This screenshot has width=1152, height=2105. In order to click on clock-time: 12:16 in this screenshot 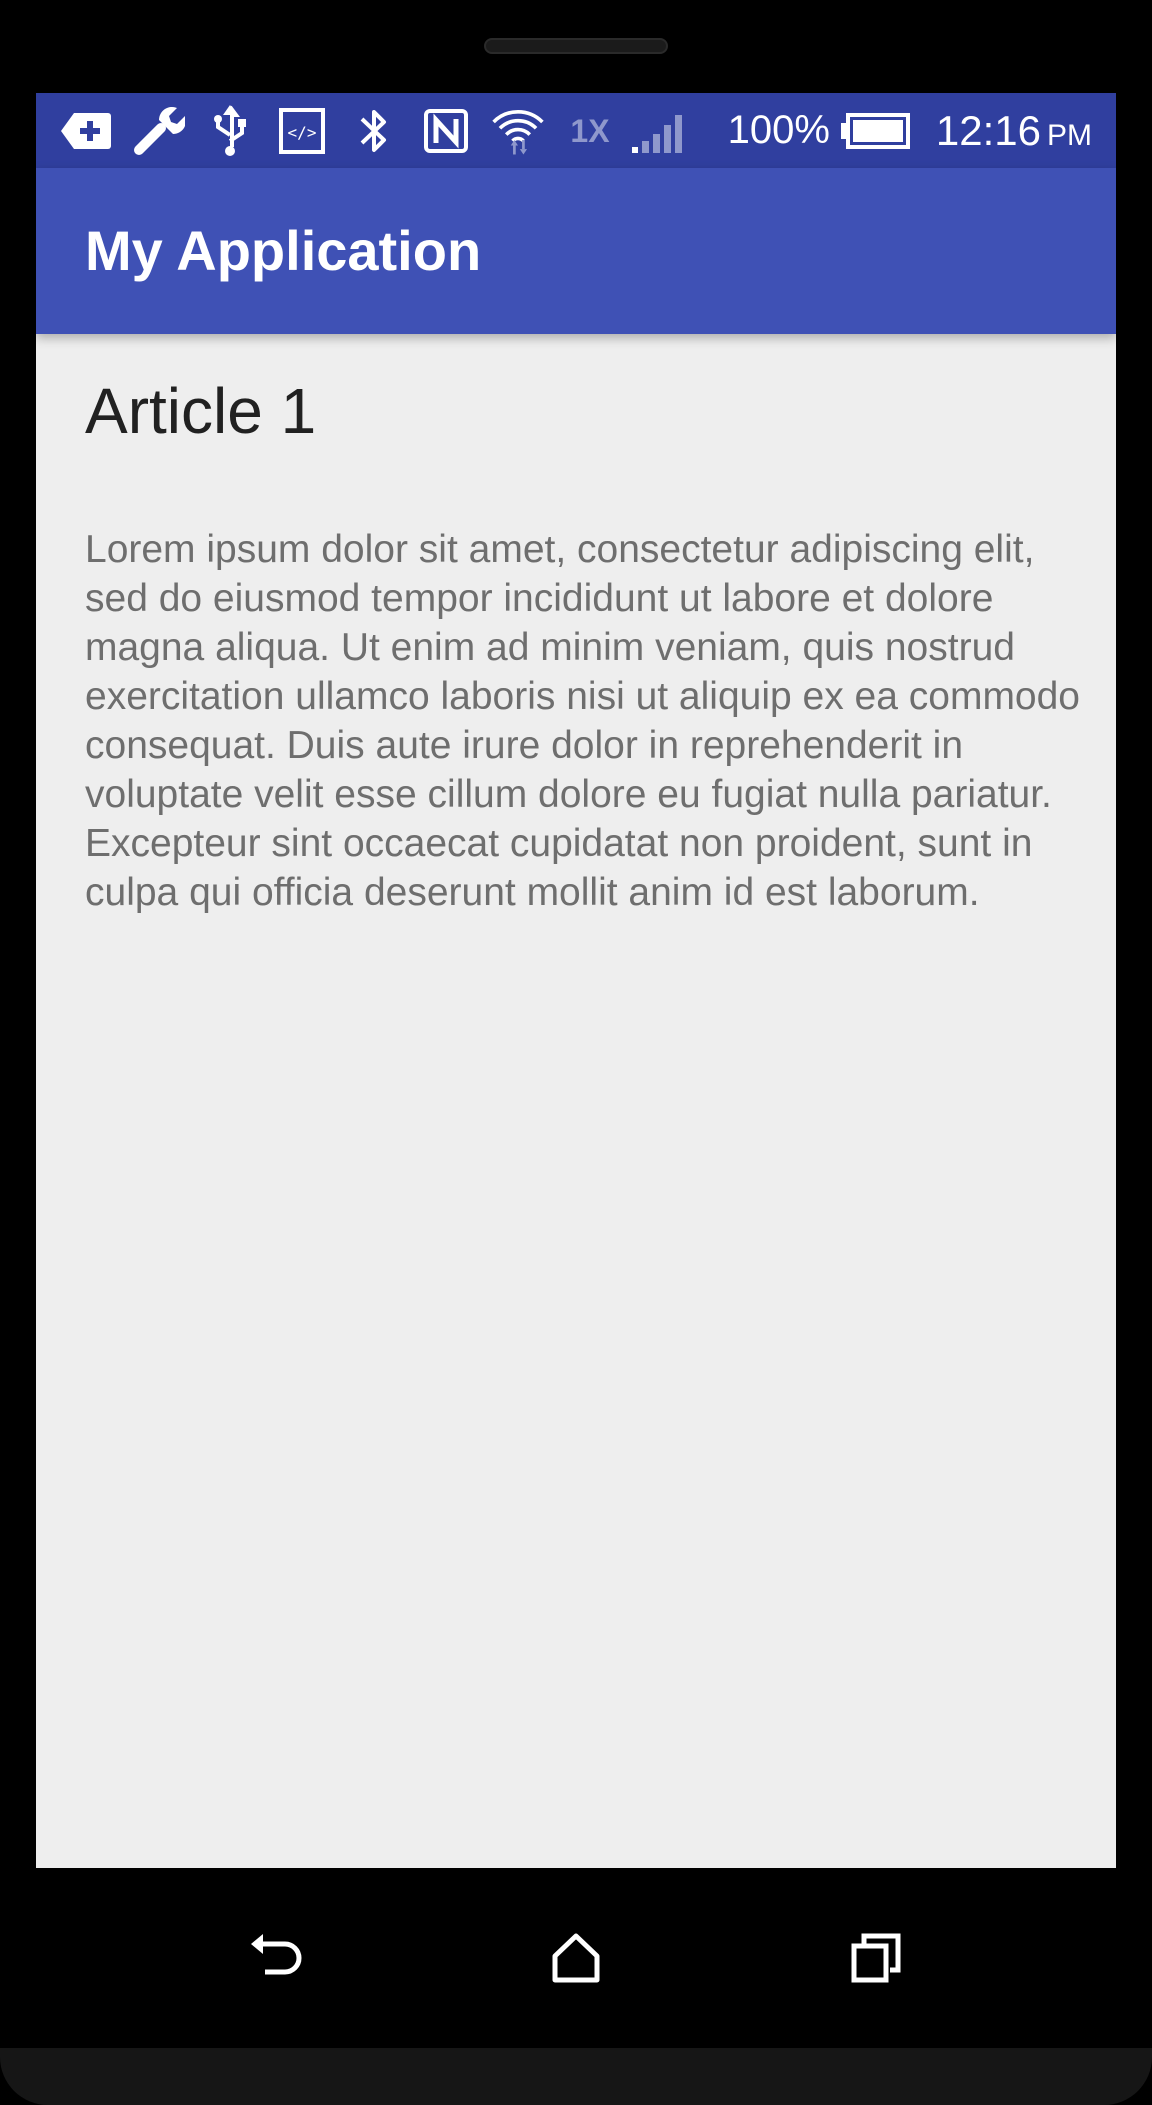, I will do `click(988, 130)`.